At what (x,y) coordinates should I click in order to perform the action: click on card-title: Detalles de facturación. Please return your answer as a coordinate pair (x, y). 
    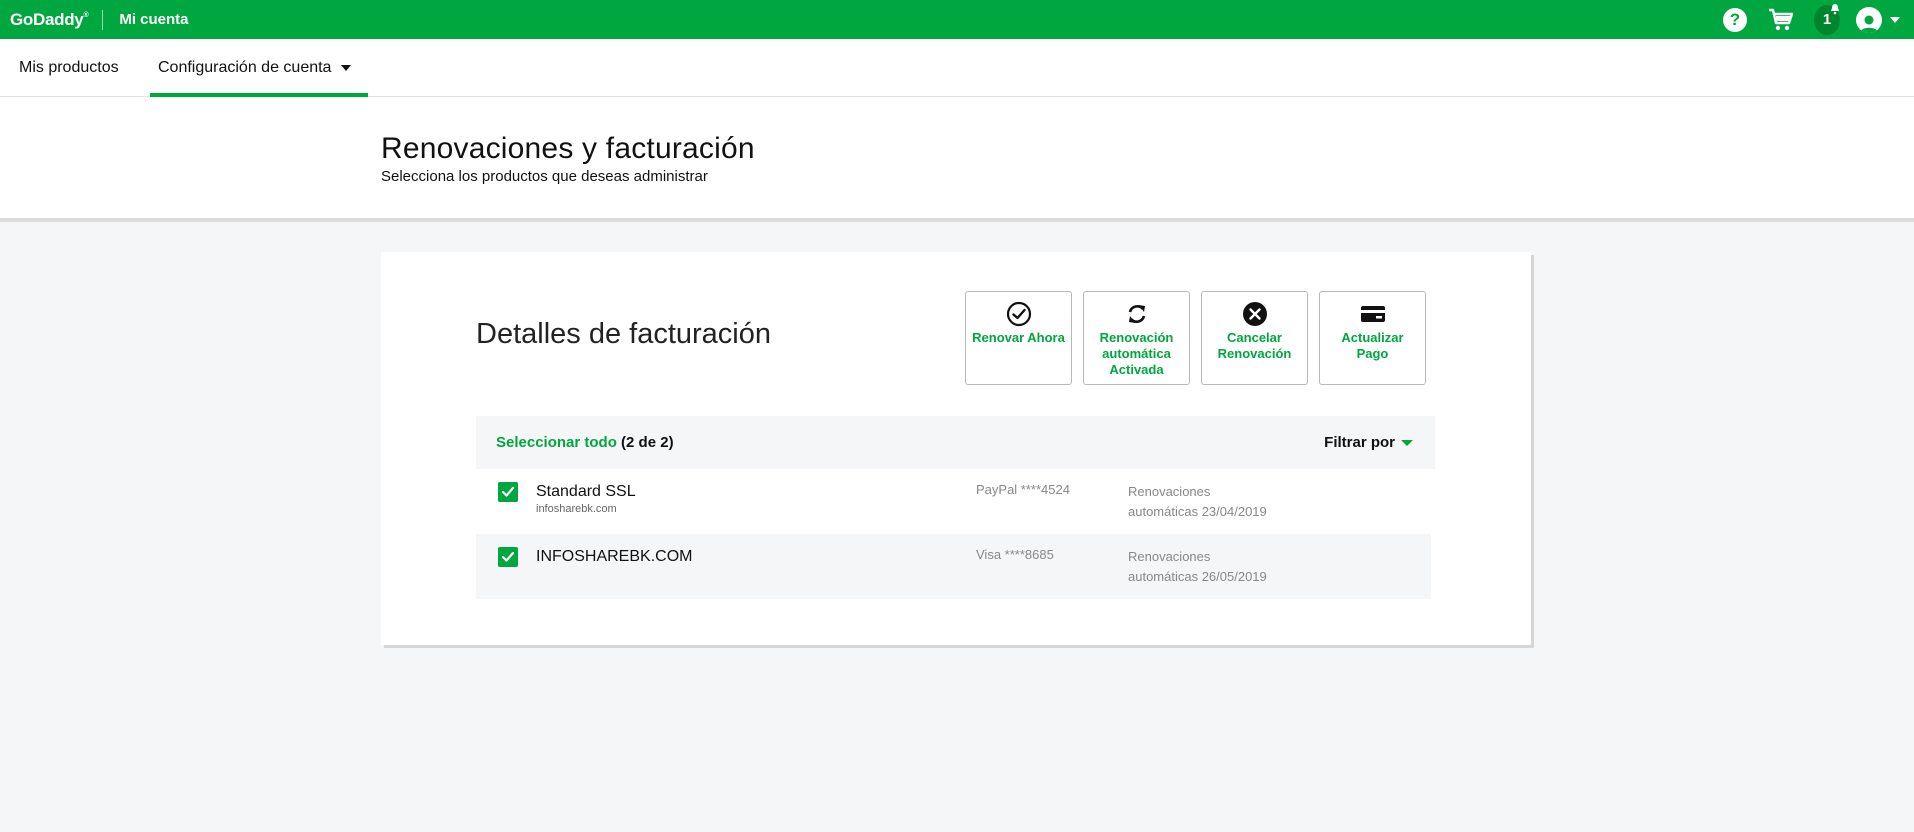
    Looking at the image, I should click on (623, 334).